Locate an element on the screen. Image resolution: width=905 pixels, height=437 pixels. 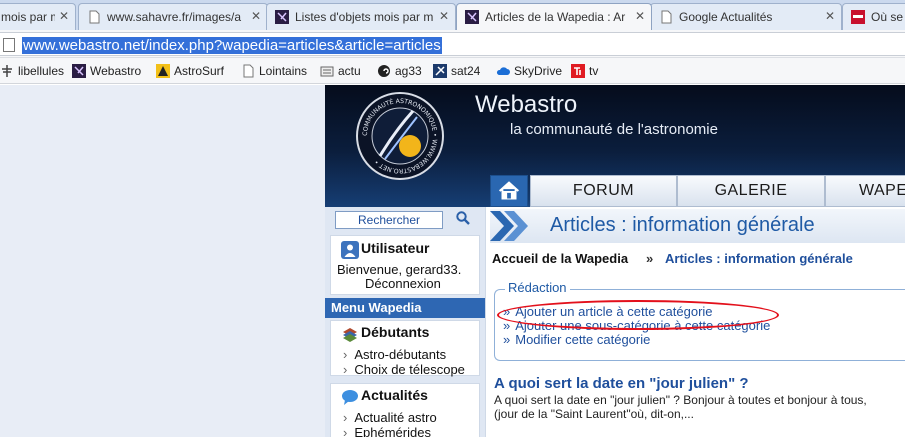
home-icon is located at coordinates (509, 190).